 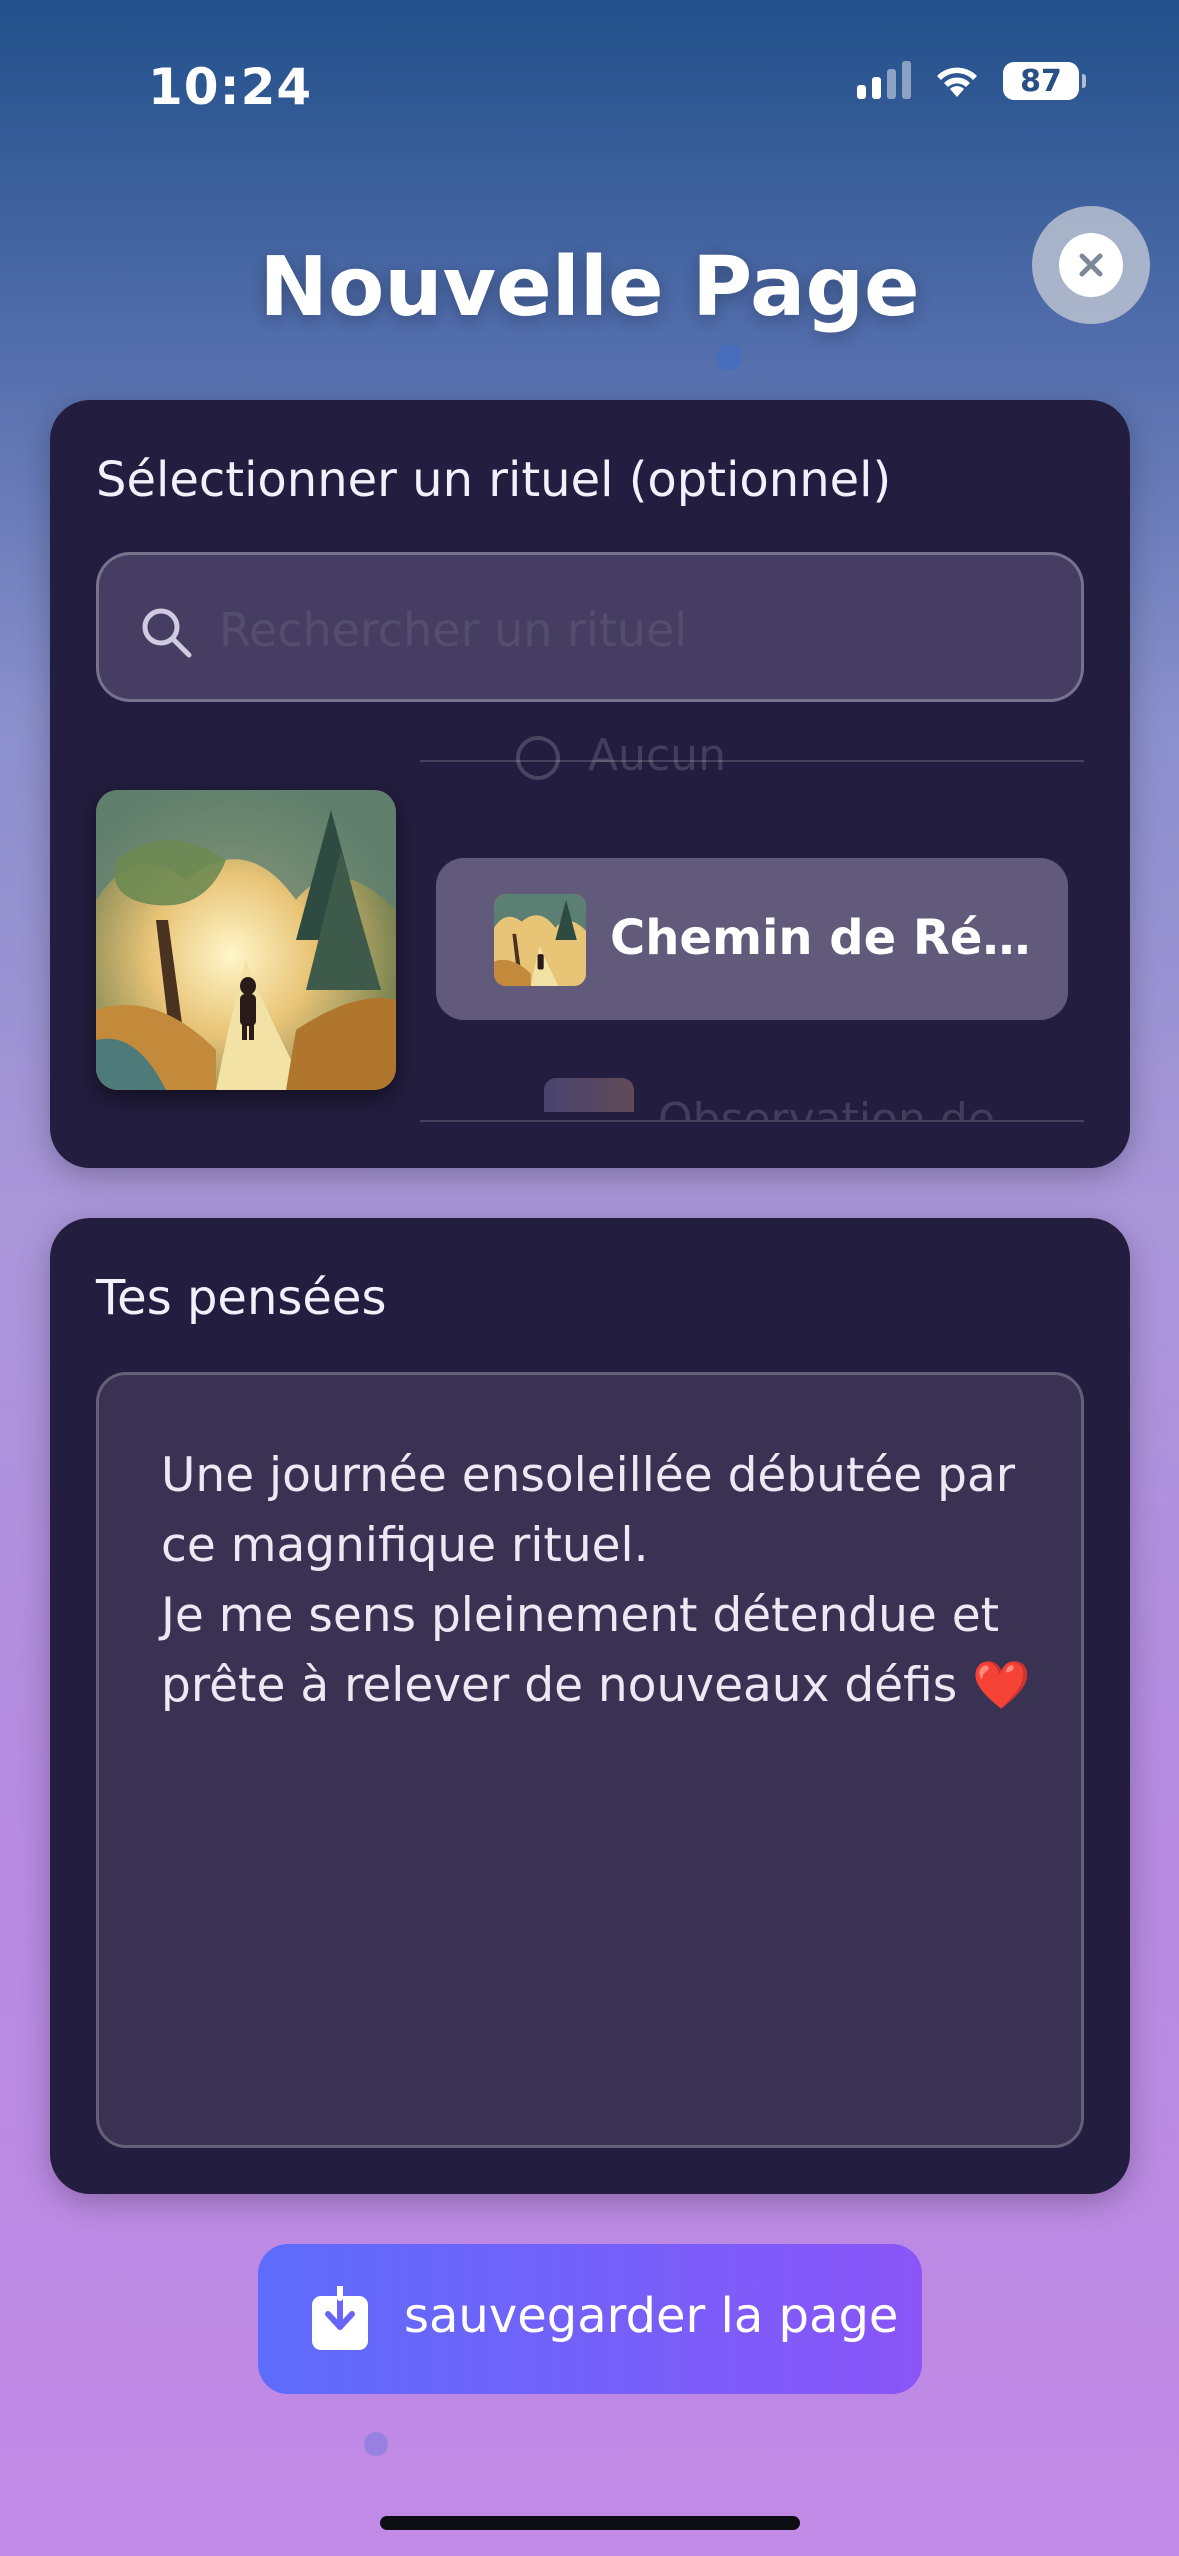 I want to click on heart-emoji: ❤️, so click(x=1001, y=1685).